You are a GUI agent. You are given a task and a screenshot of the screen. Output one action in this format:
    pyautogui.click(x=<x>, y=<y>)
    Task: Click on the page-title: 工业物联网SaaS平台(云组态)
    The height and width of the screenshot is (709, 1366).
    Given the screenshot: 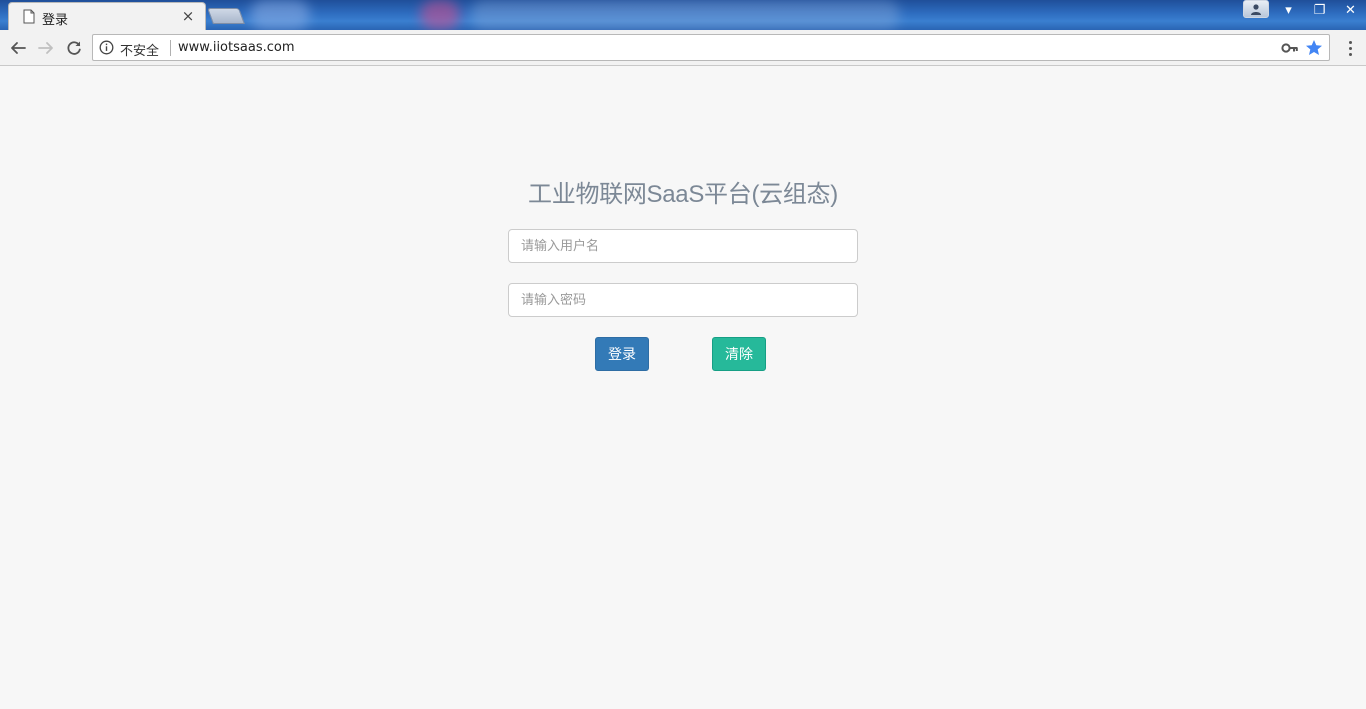 What is the action you would take?
    pyautogui.click(x=683, y=194)
    